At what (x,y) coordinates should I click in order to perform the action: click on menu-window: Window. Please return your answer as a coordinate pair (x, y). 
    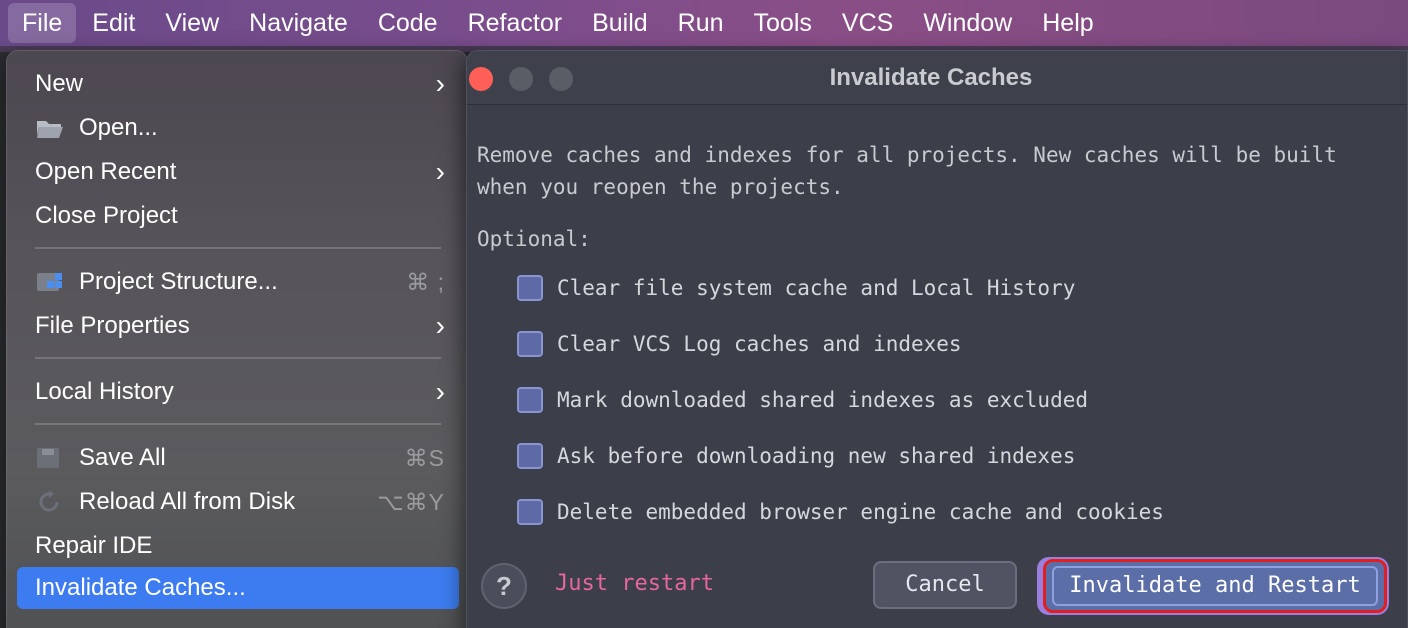
    Looking at the image, I should click on (967, 23).